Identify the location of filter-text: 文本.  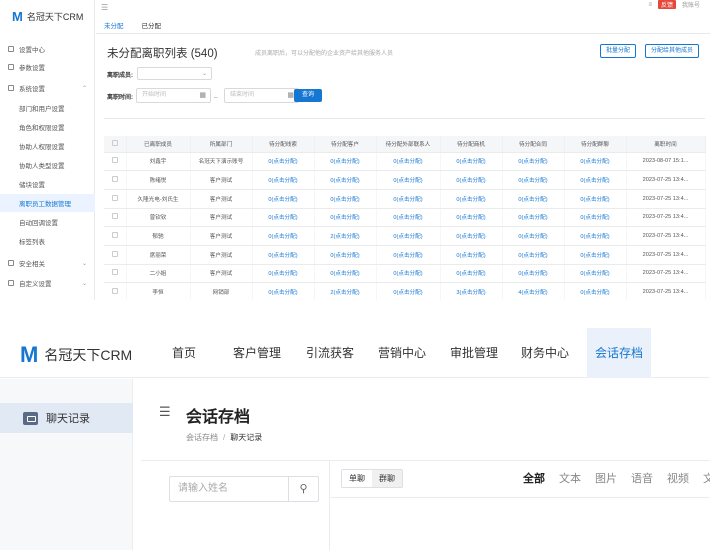
(570, 478).